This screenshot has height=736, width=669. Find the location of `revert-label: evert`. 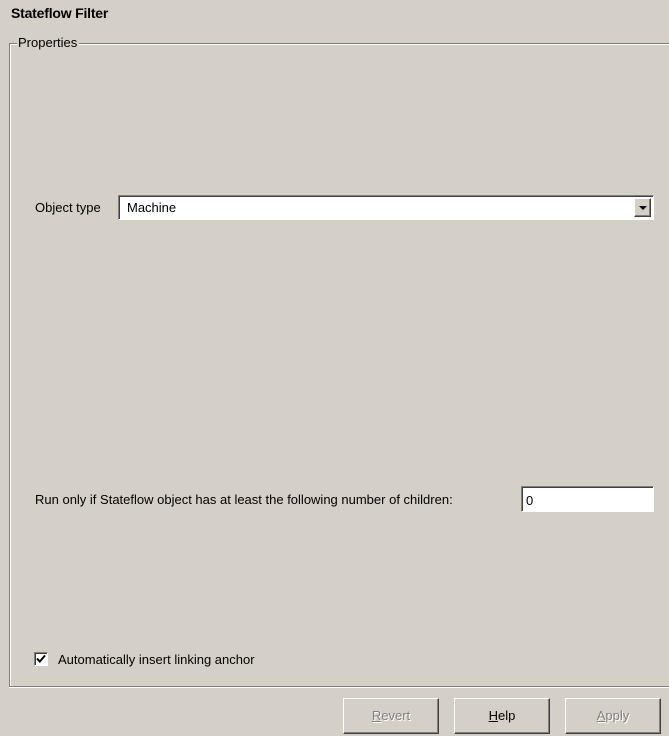

revert-label: evert is located at coordinates (396, 715).